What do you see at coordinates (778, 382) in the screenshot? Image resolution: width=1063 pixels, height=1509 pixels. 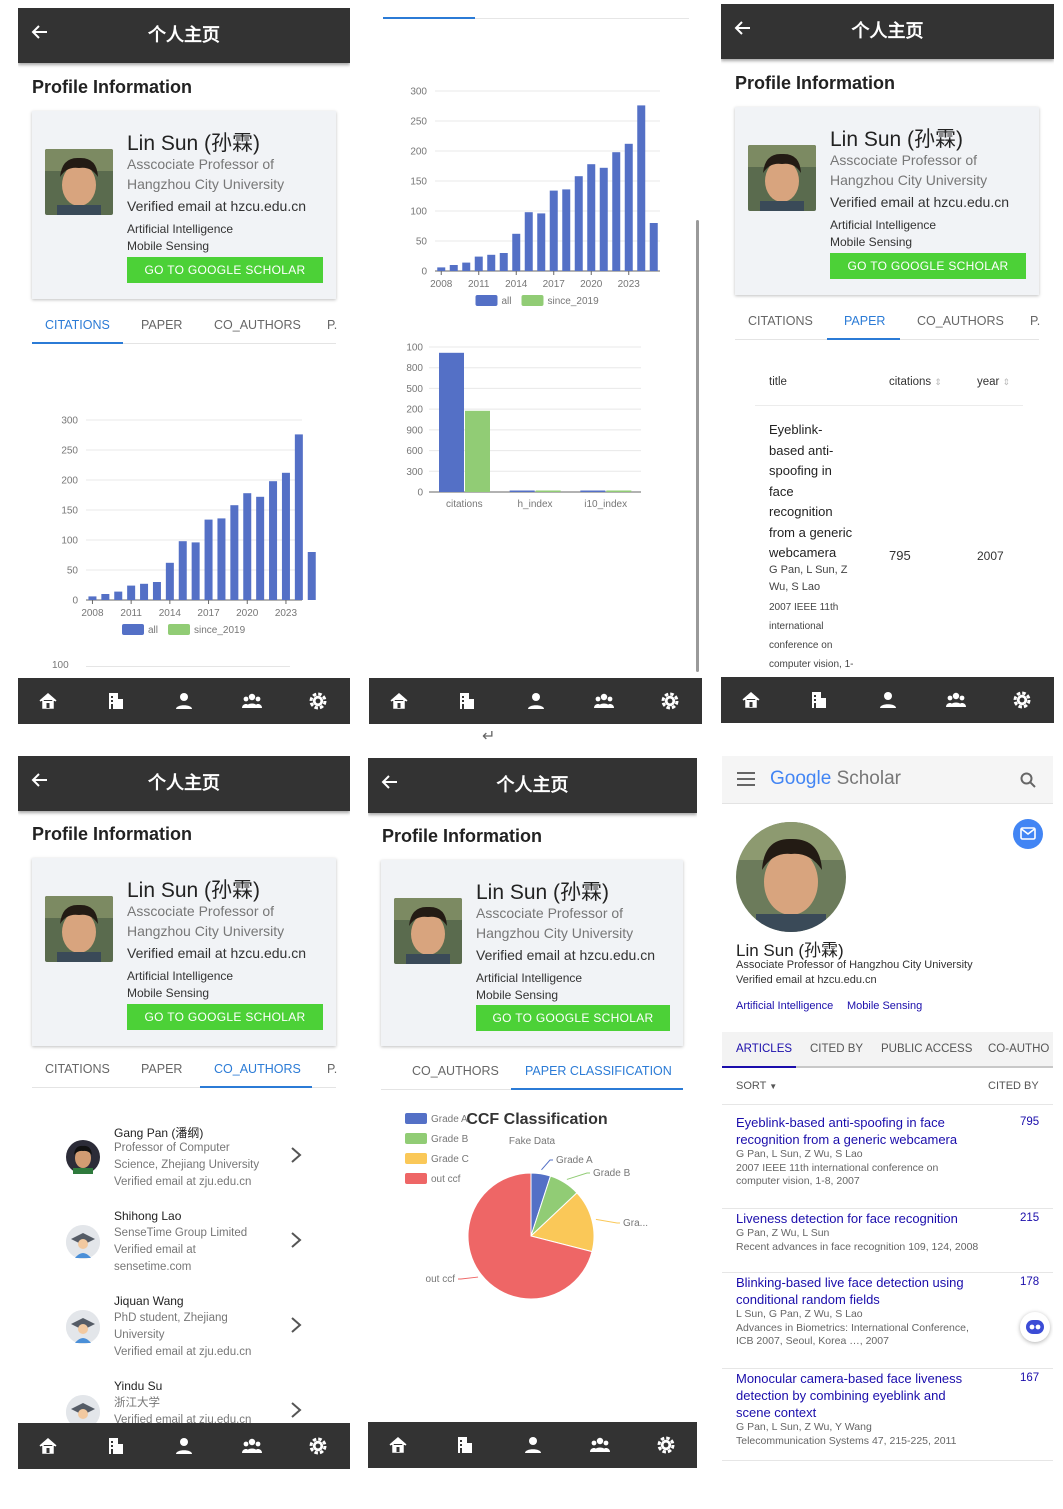 I see `header-title: title` at bounding box center [778, 382].